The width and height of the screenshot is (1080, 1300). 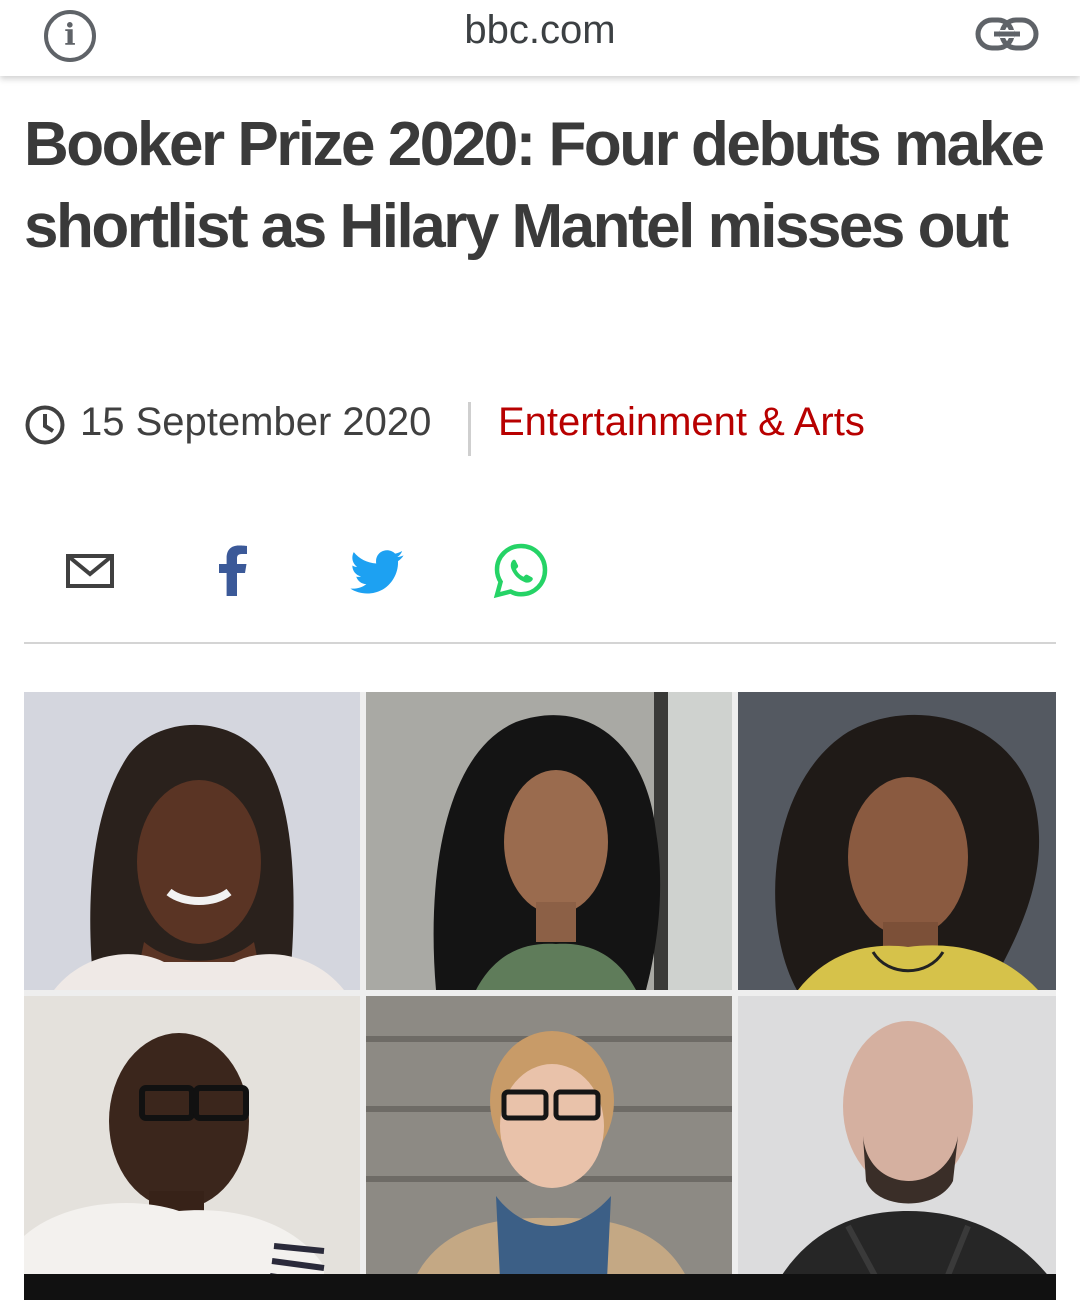 I want to click on facebook-icon, so click(x=233, y=572).